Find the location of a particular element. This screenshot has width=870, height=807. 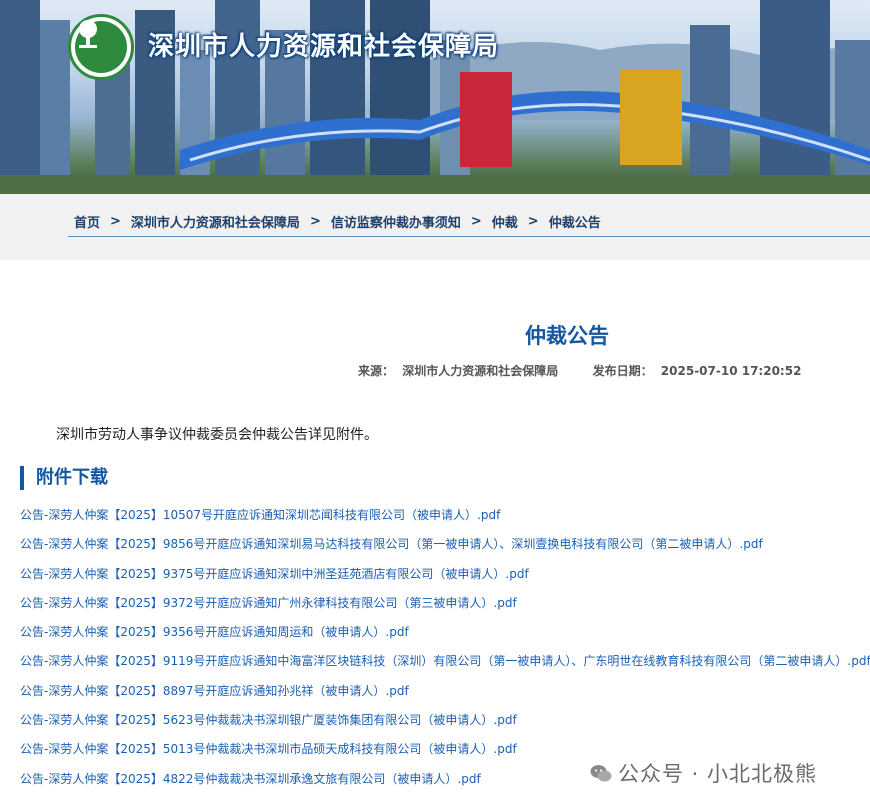

article-intro: 深圳市劳动人事争议仲裁委员会仲裁公告详见附件。 is located at coordinates (217, 435).